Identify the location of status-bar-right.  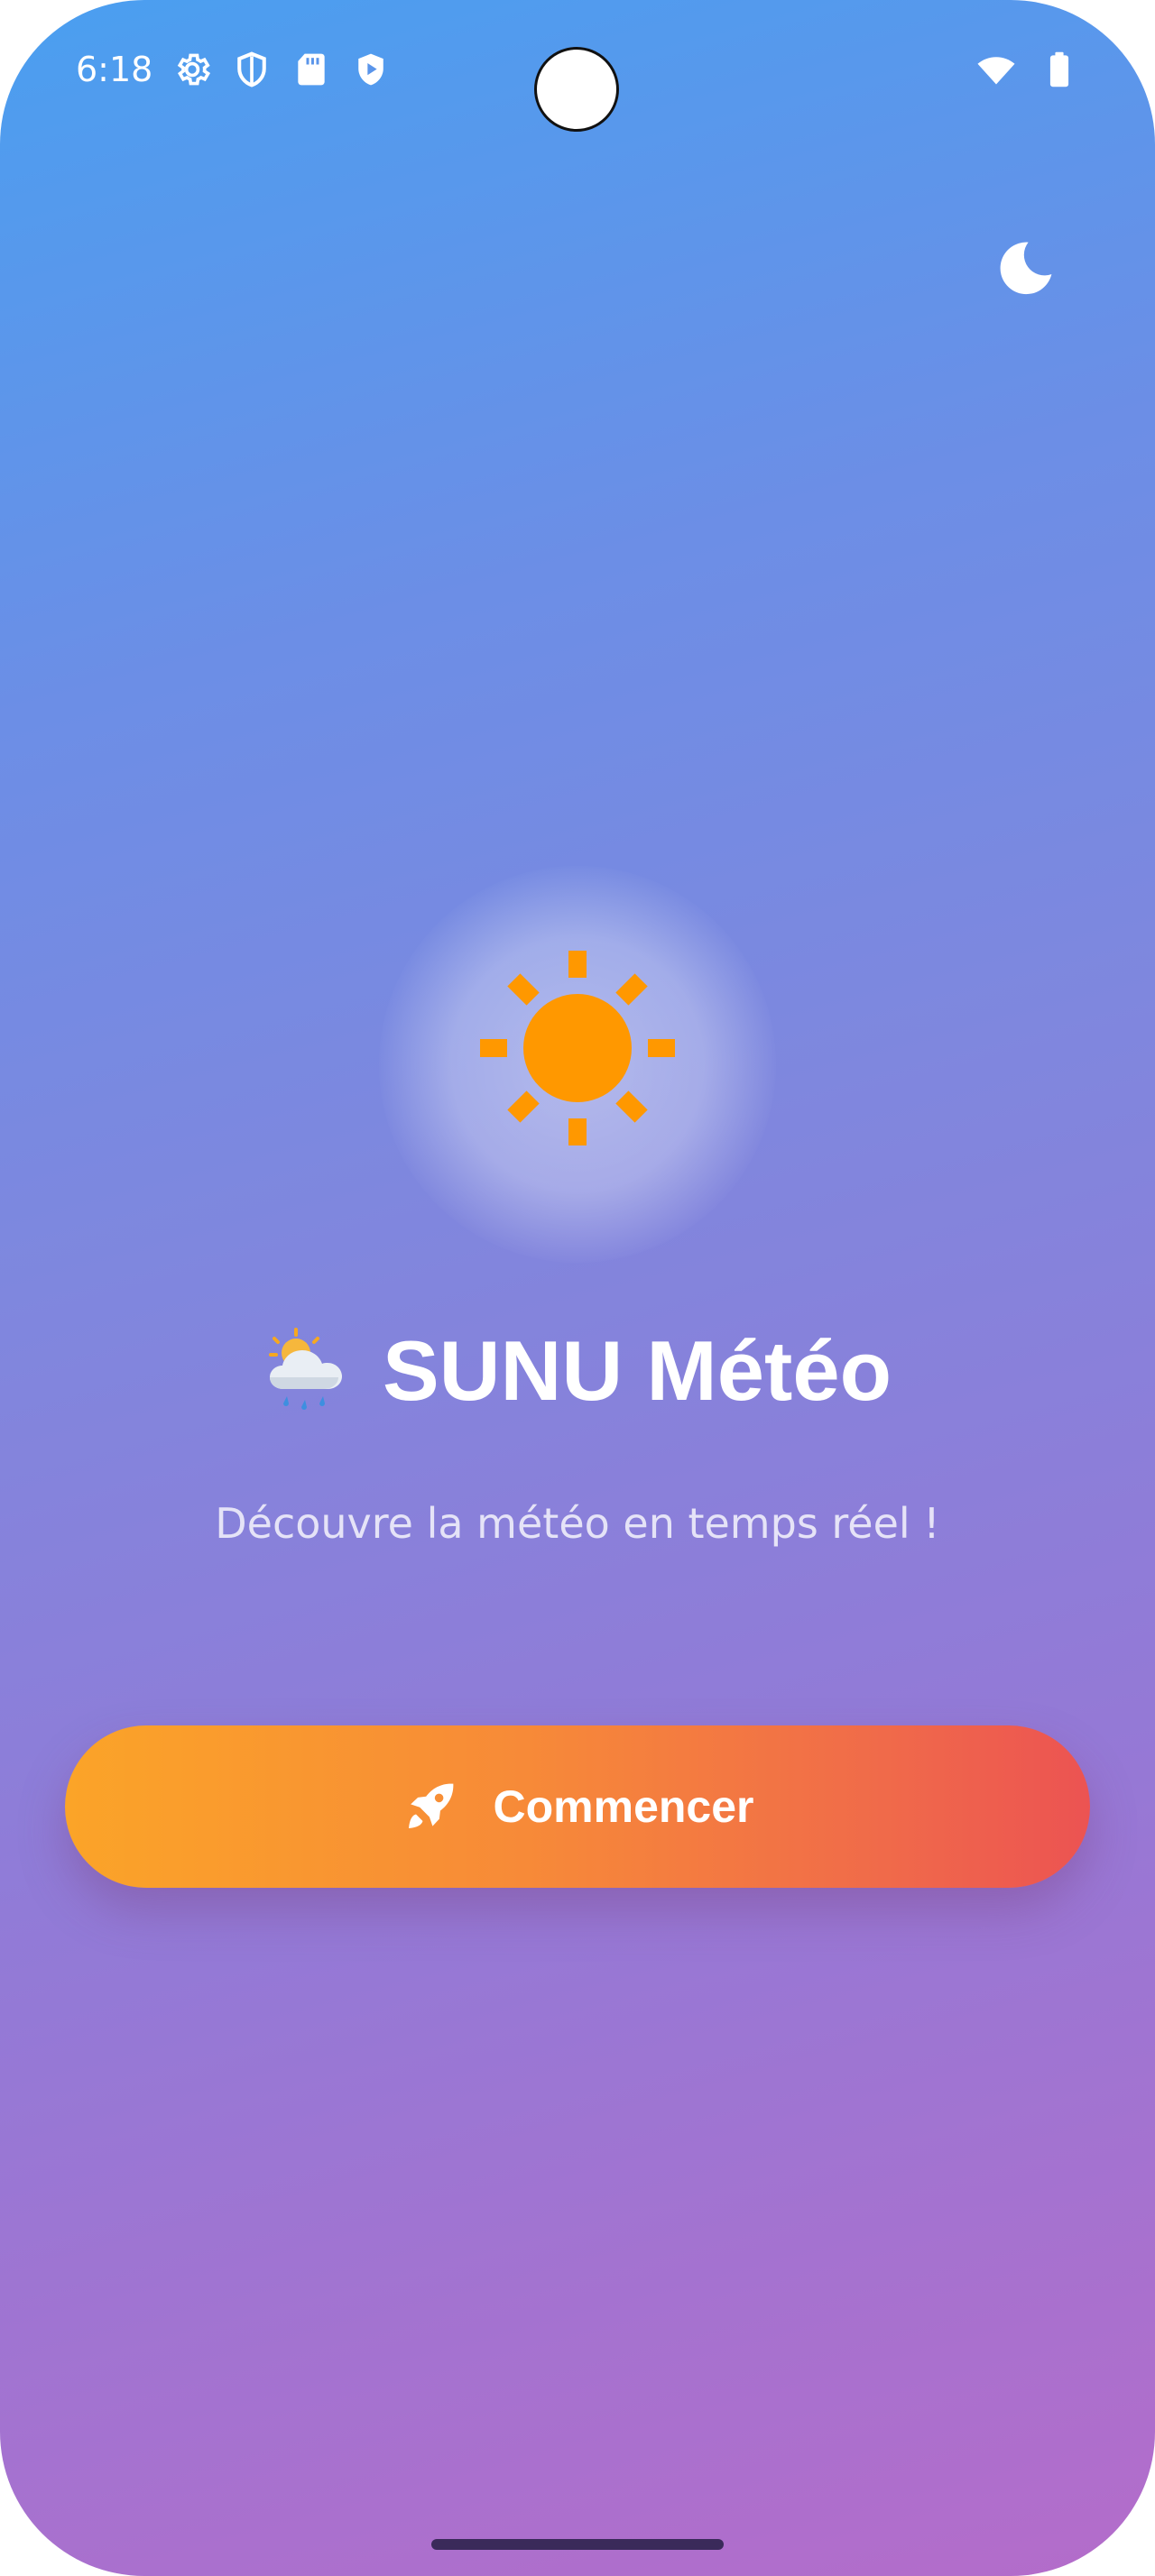
(1027, 69).